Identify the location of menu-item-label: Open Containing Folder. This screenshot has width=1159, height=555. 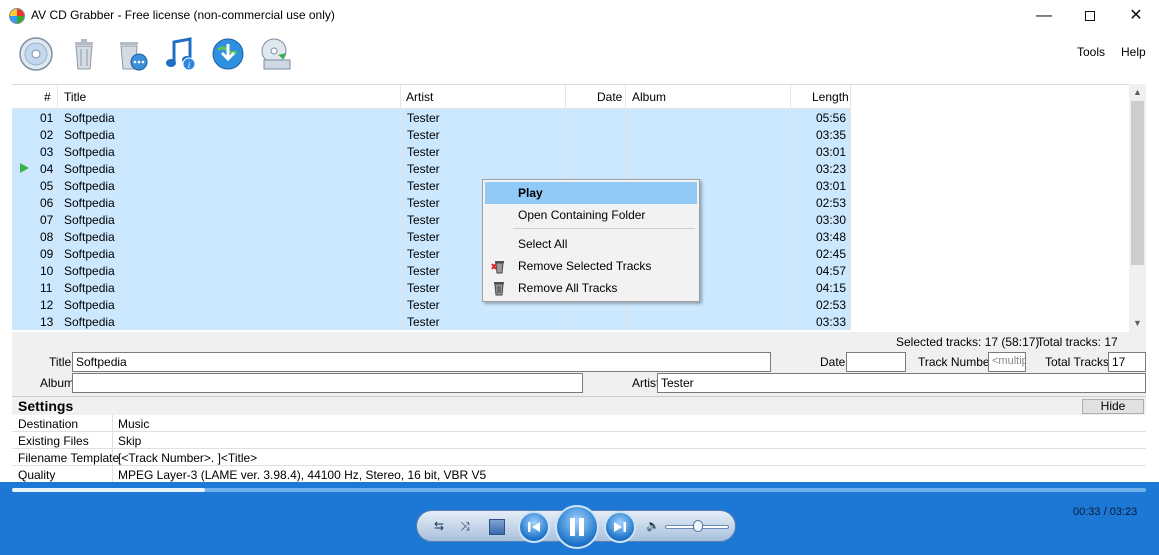
(582, 215).